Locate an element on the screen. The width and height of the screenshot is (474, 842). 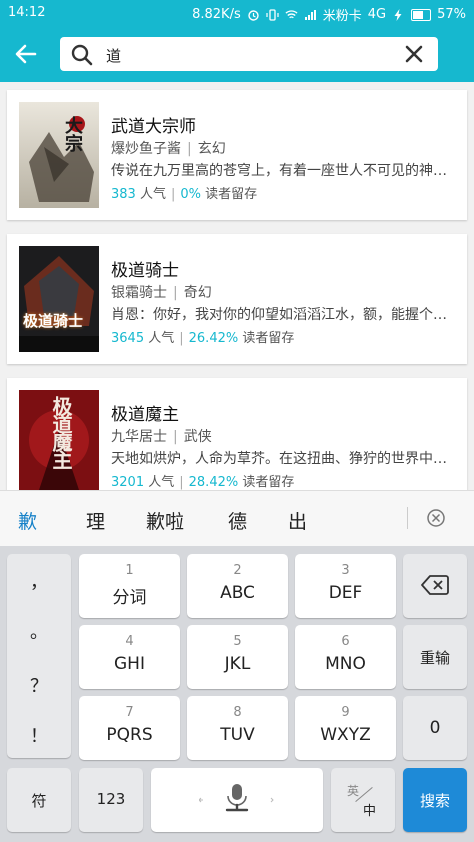
popularity-label: 人气 is located at coordinates (161, 482).